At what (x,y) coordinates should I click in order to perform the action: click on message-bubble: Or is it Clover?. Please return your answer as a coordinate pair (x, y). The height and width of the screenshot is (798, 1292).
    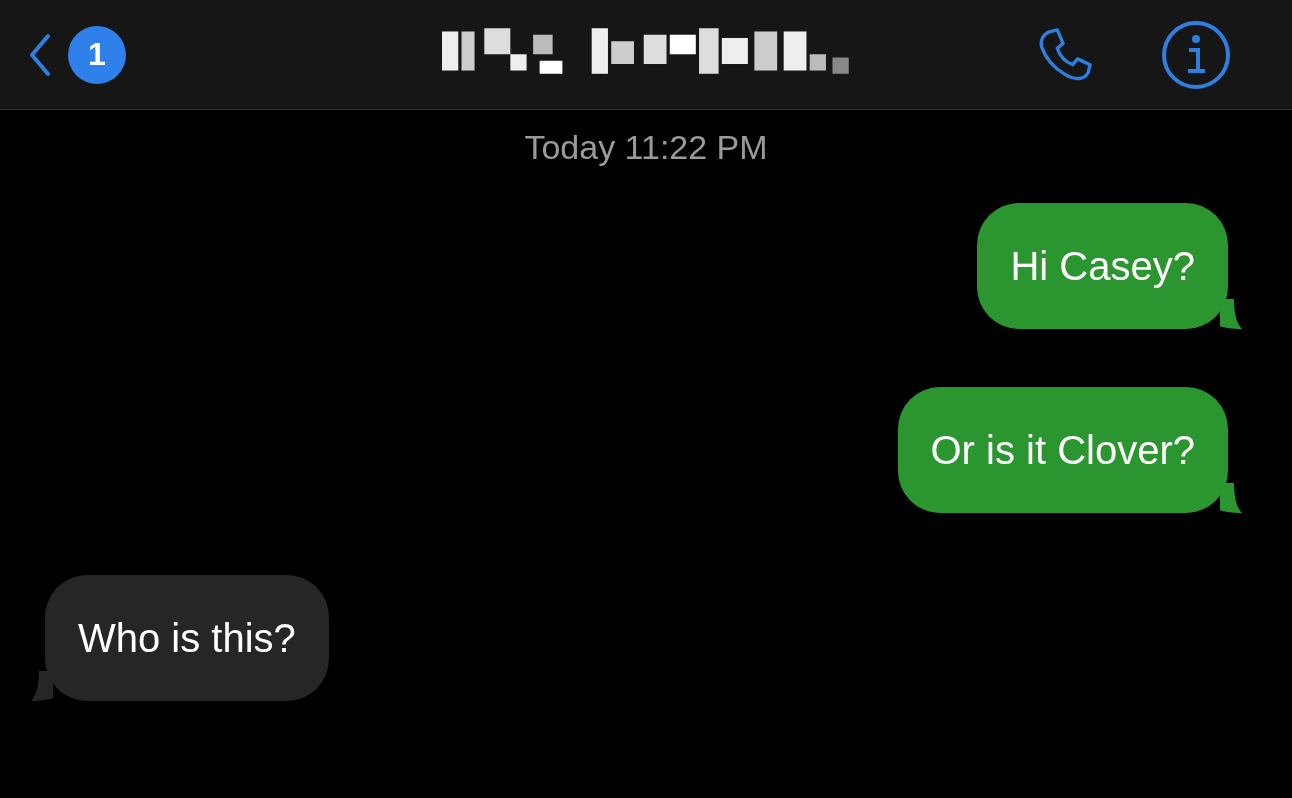
    Looking at the image, I should click on (1062, 450).